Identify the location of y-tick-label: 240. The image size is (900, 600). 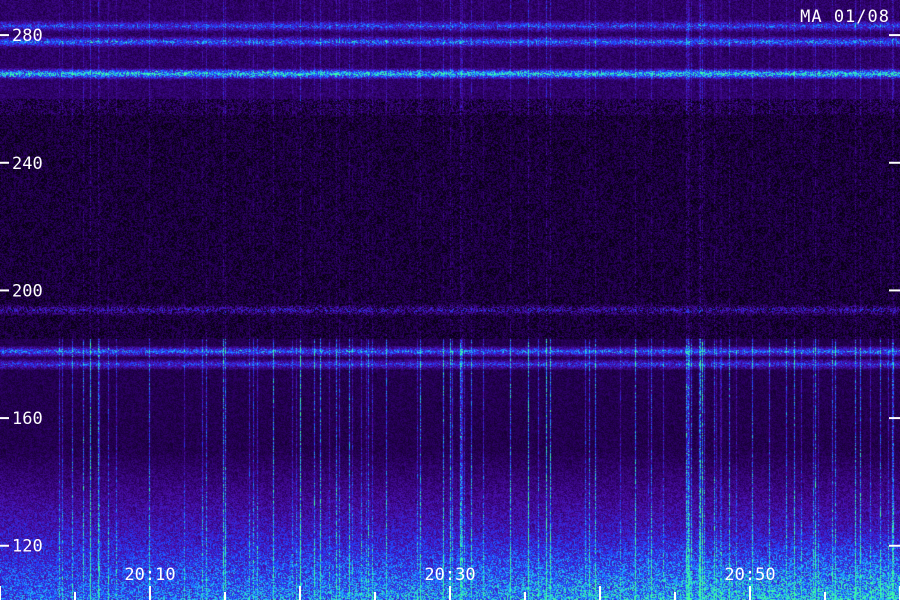
(27, 164).